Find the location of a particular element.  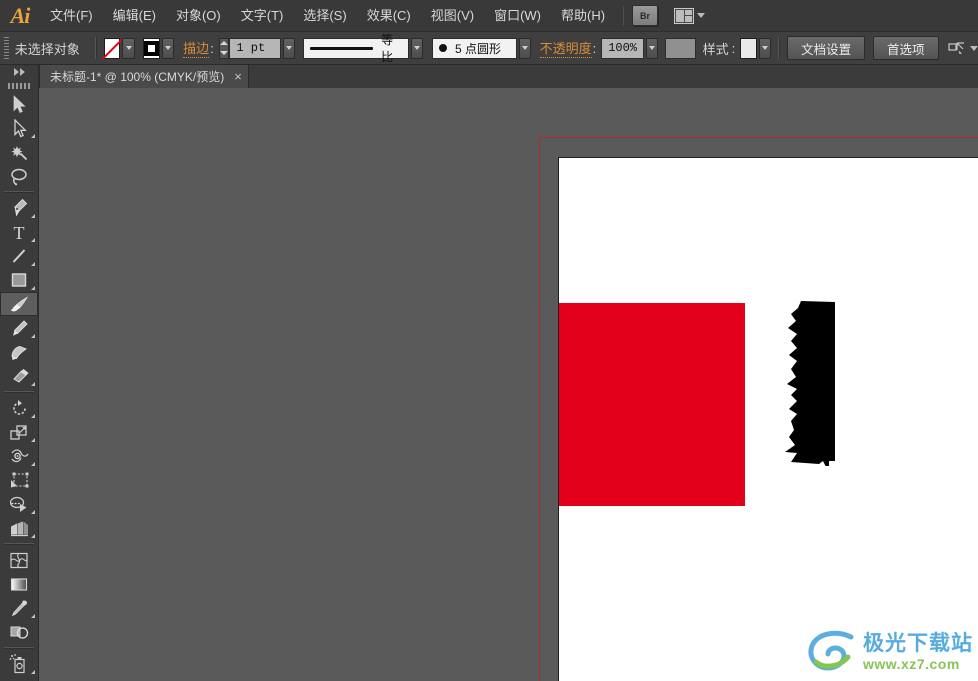

tool-pen is located at coordinates (19, 208).